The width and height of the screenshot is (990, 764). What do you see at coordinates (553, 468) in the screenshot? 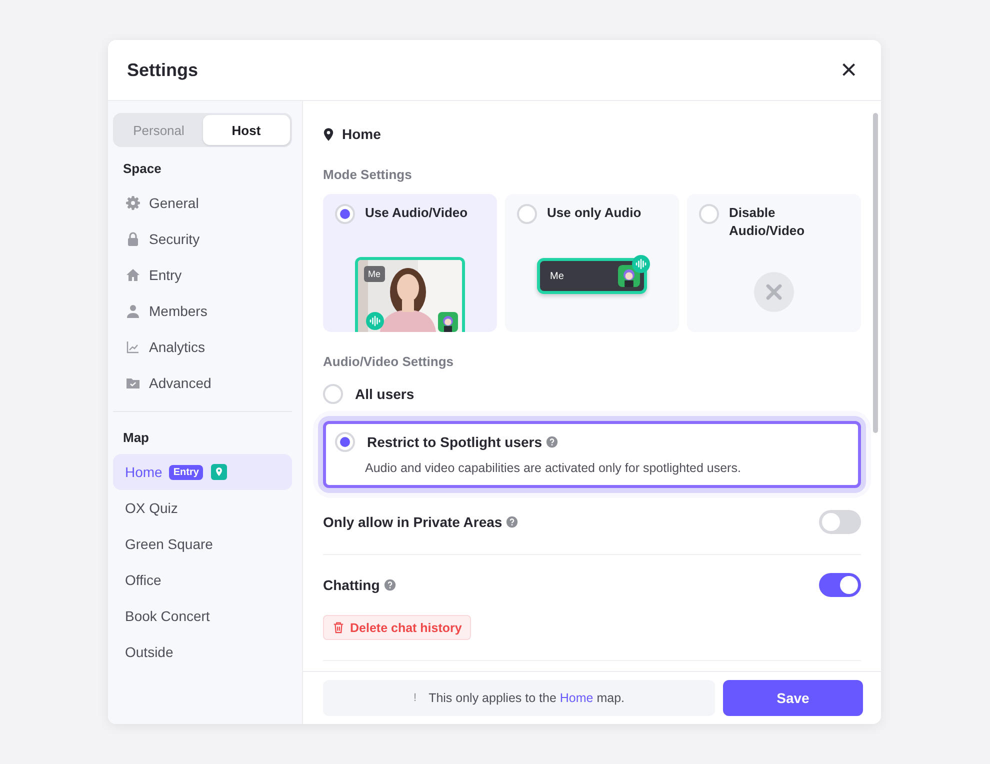
I see `option-description: Audio and video capabilities are activated only for spotlighted users.` at bounding box center [553, 468].